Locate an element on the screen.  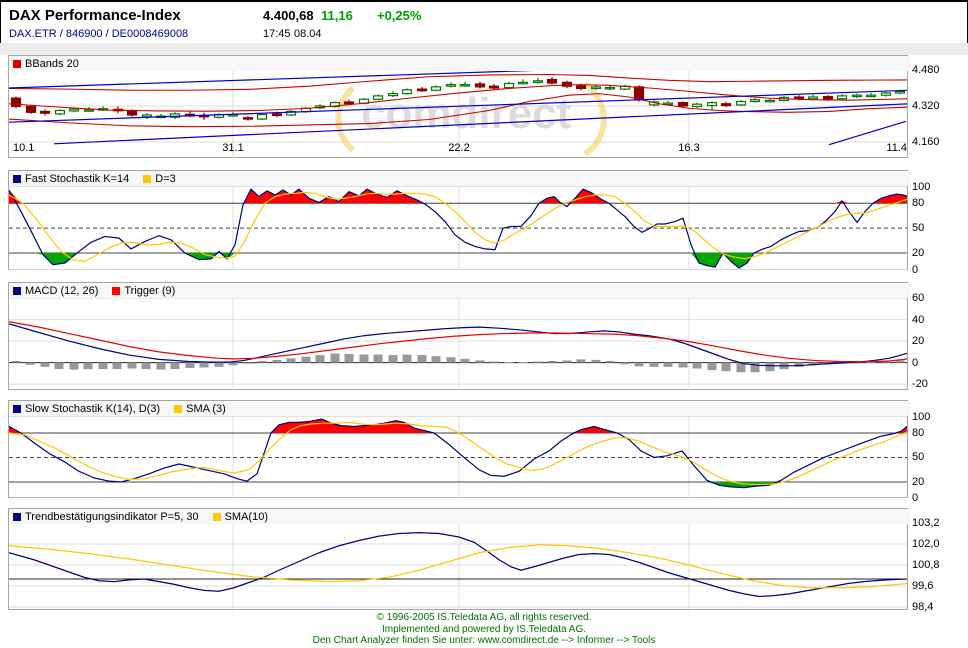
x-axis-date-label: 16.3 is located at coordinates (688, 148).